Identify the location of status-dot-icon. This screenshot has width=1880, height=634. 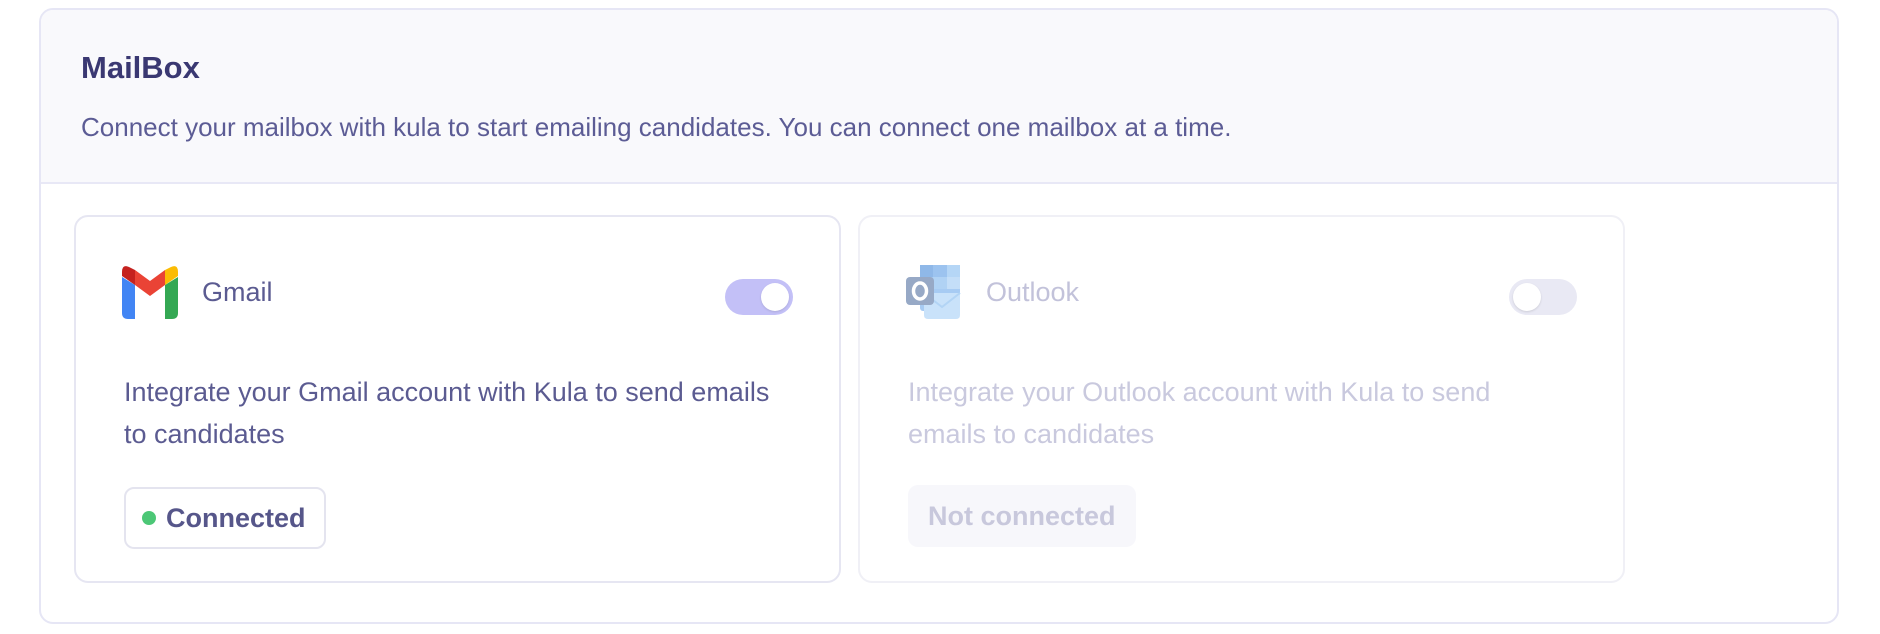
(149, 518).